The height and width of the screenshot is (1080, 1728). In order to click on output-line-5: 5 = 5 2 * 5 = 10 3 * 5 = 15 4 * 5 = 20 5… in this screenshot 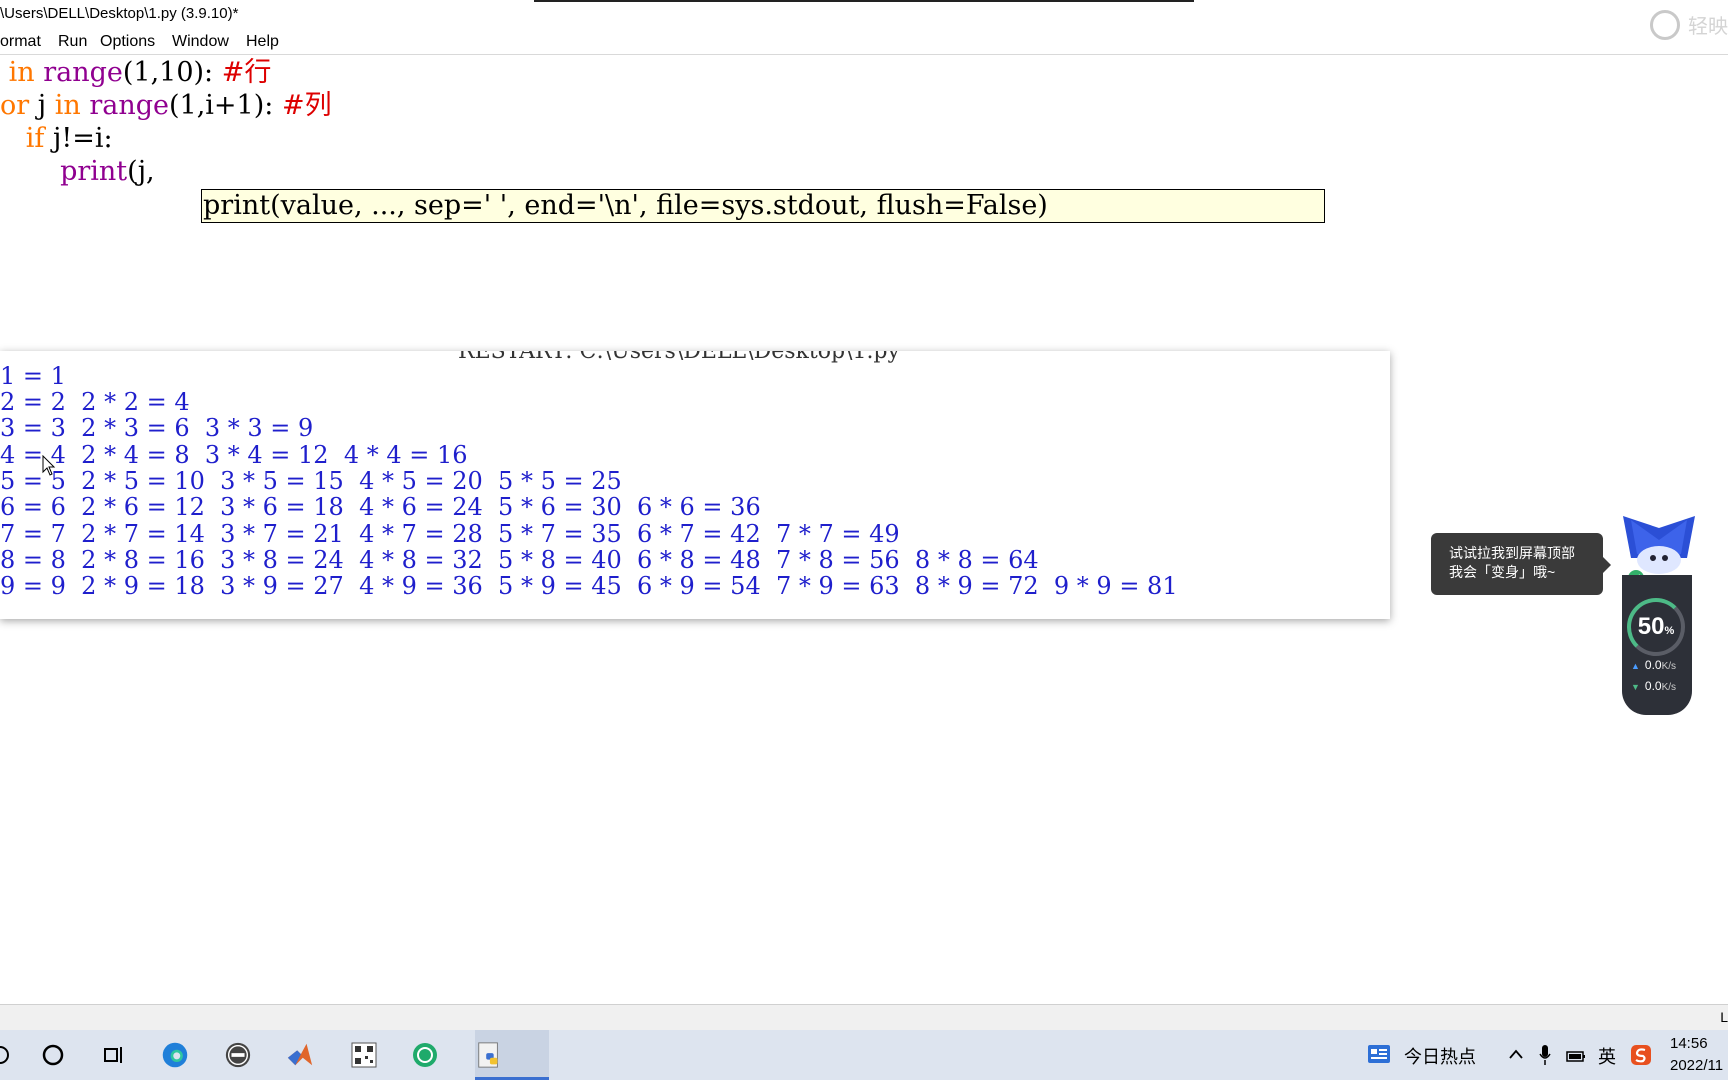, I will do `click(311, 481)`.